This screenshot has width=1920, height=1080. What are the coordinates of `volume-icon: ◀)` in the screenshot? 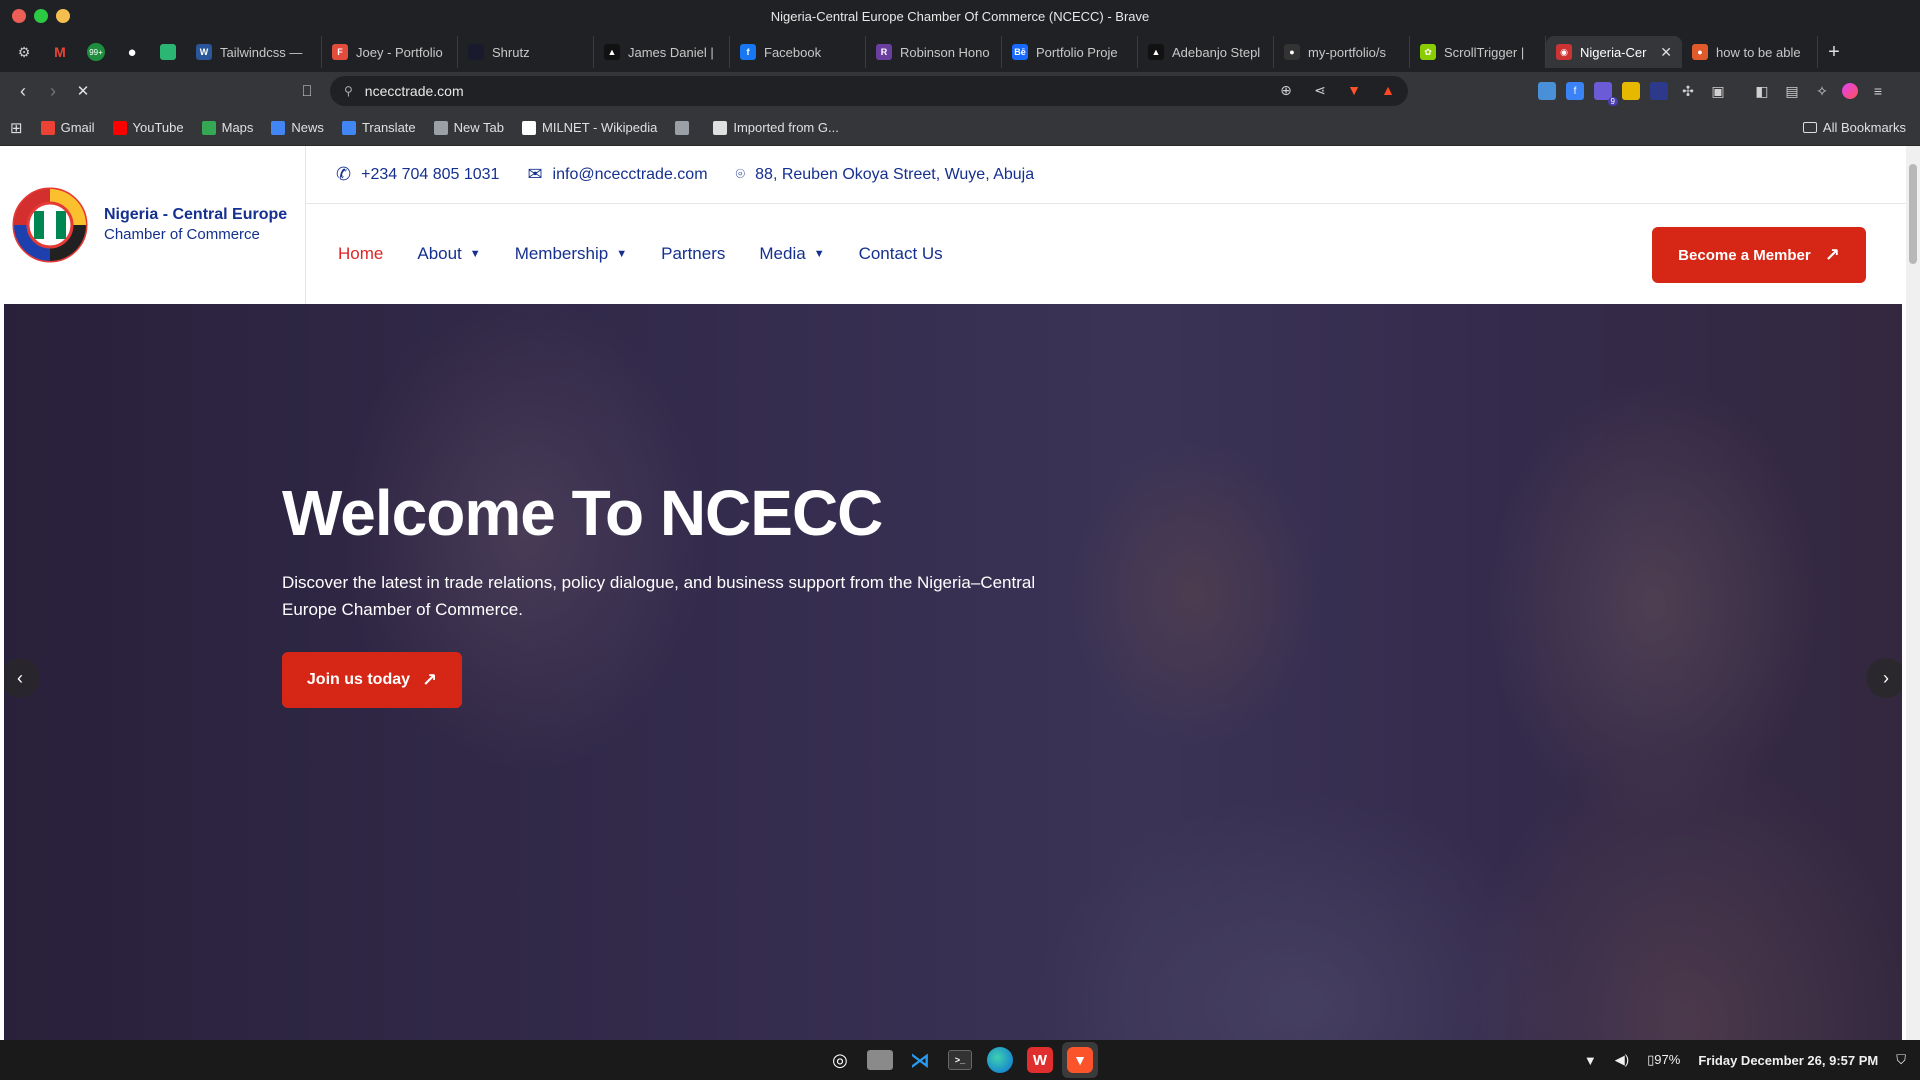 It's located at (1622, 1060).